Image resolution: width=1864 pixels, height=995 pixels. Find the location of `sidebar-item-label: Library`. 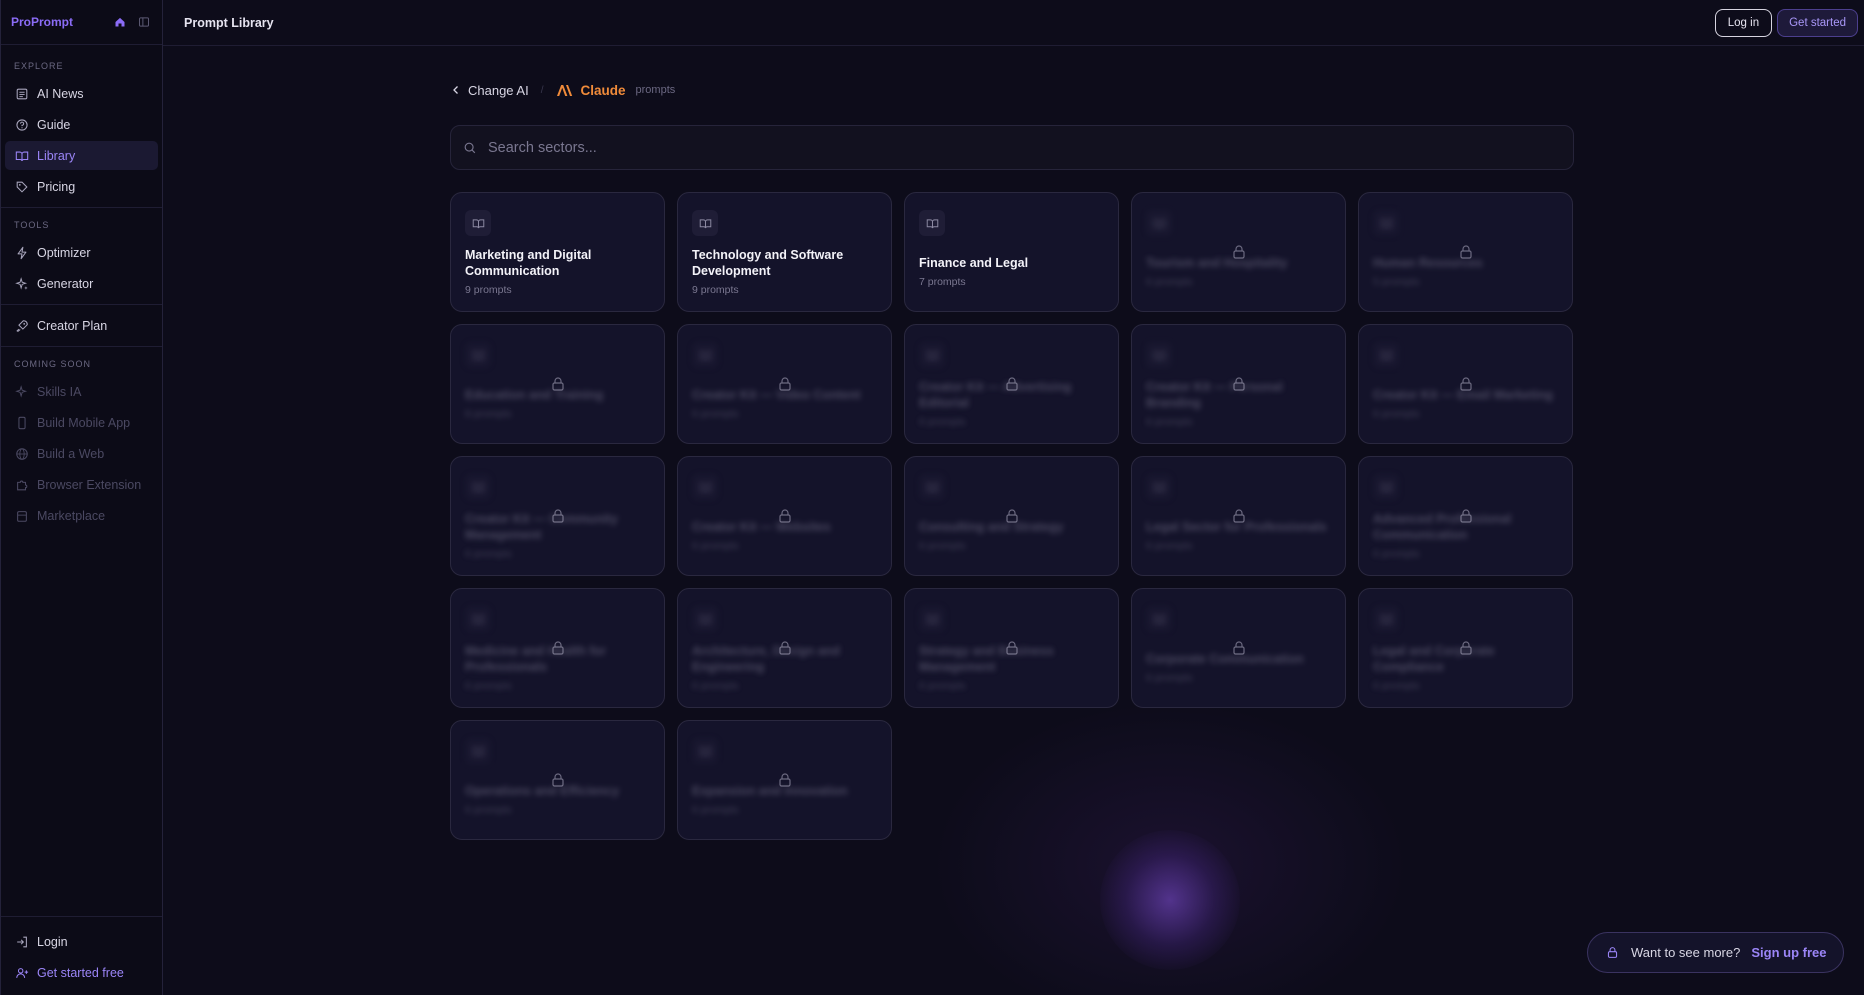

sidebar-item-label: Library is located at coordinates (56, 155).